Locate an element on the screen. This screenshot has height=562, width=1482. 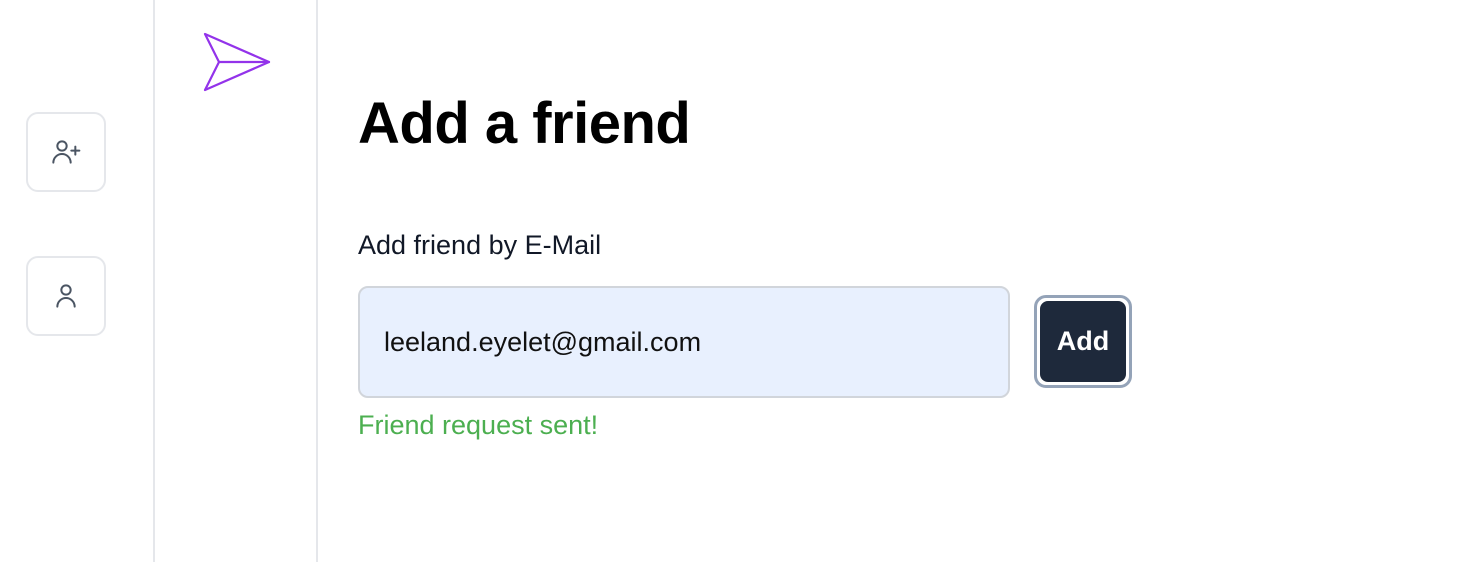
user-icon is located at coordinates (66, 296).